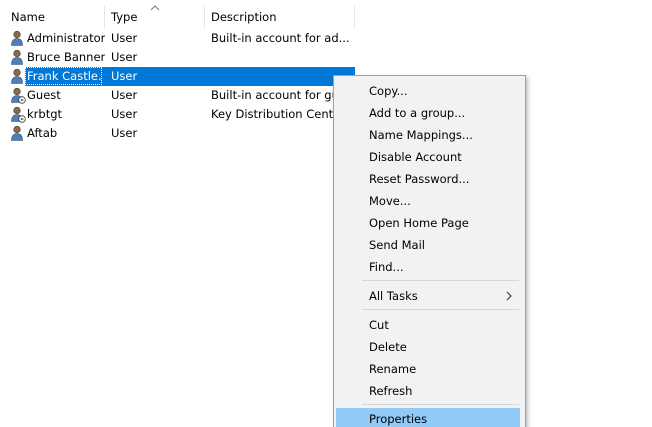  What do you see at coordinates (428, 417) in the screenshot?
I see `menu-item-properties: Properties` at bounding box center [428, 417].